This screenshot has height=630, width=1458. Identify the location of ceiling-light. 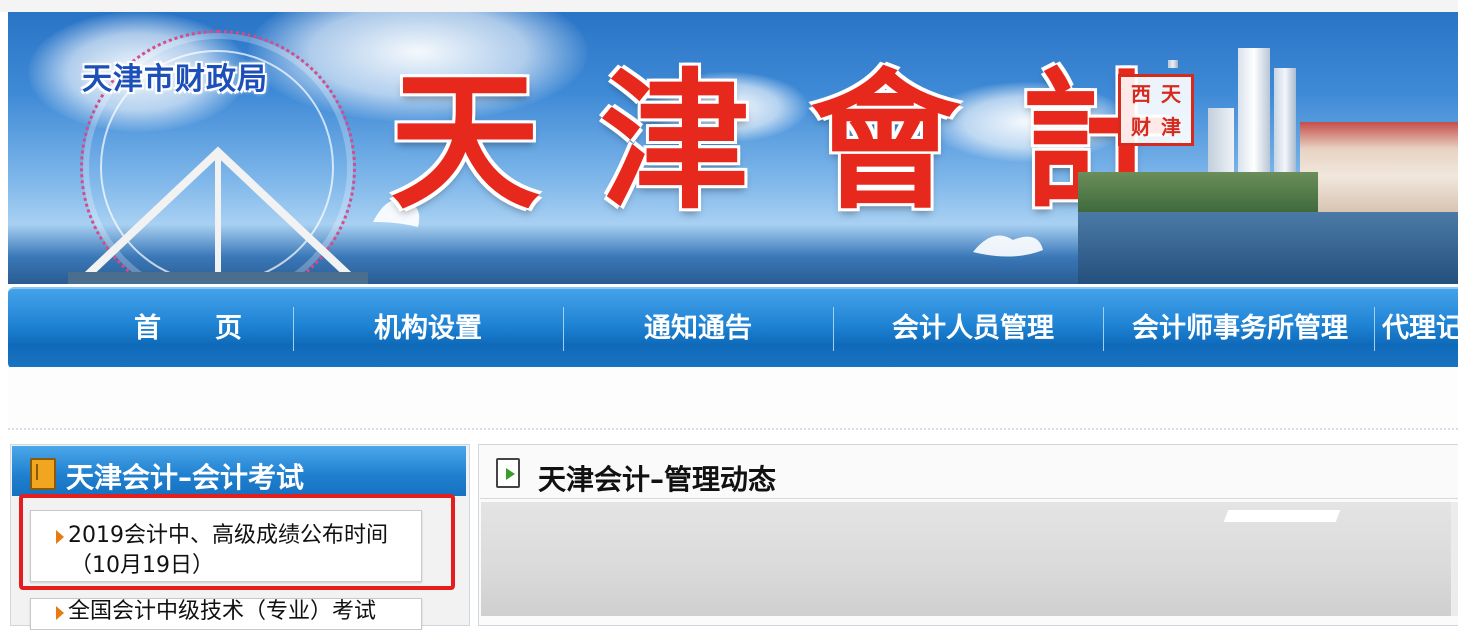
(1282, 516).